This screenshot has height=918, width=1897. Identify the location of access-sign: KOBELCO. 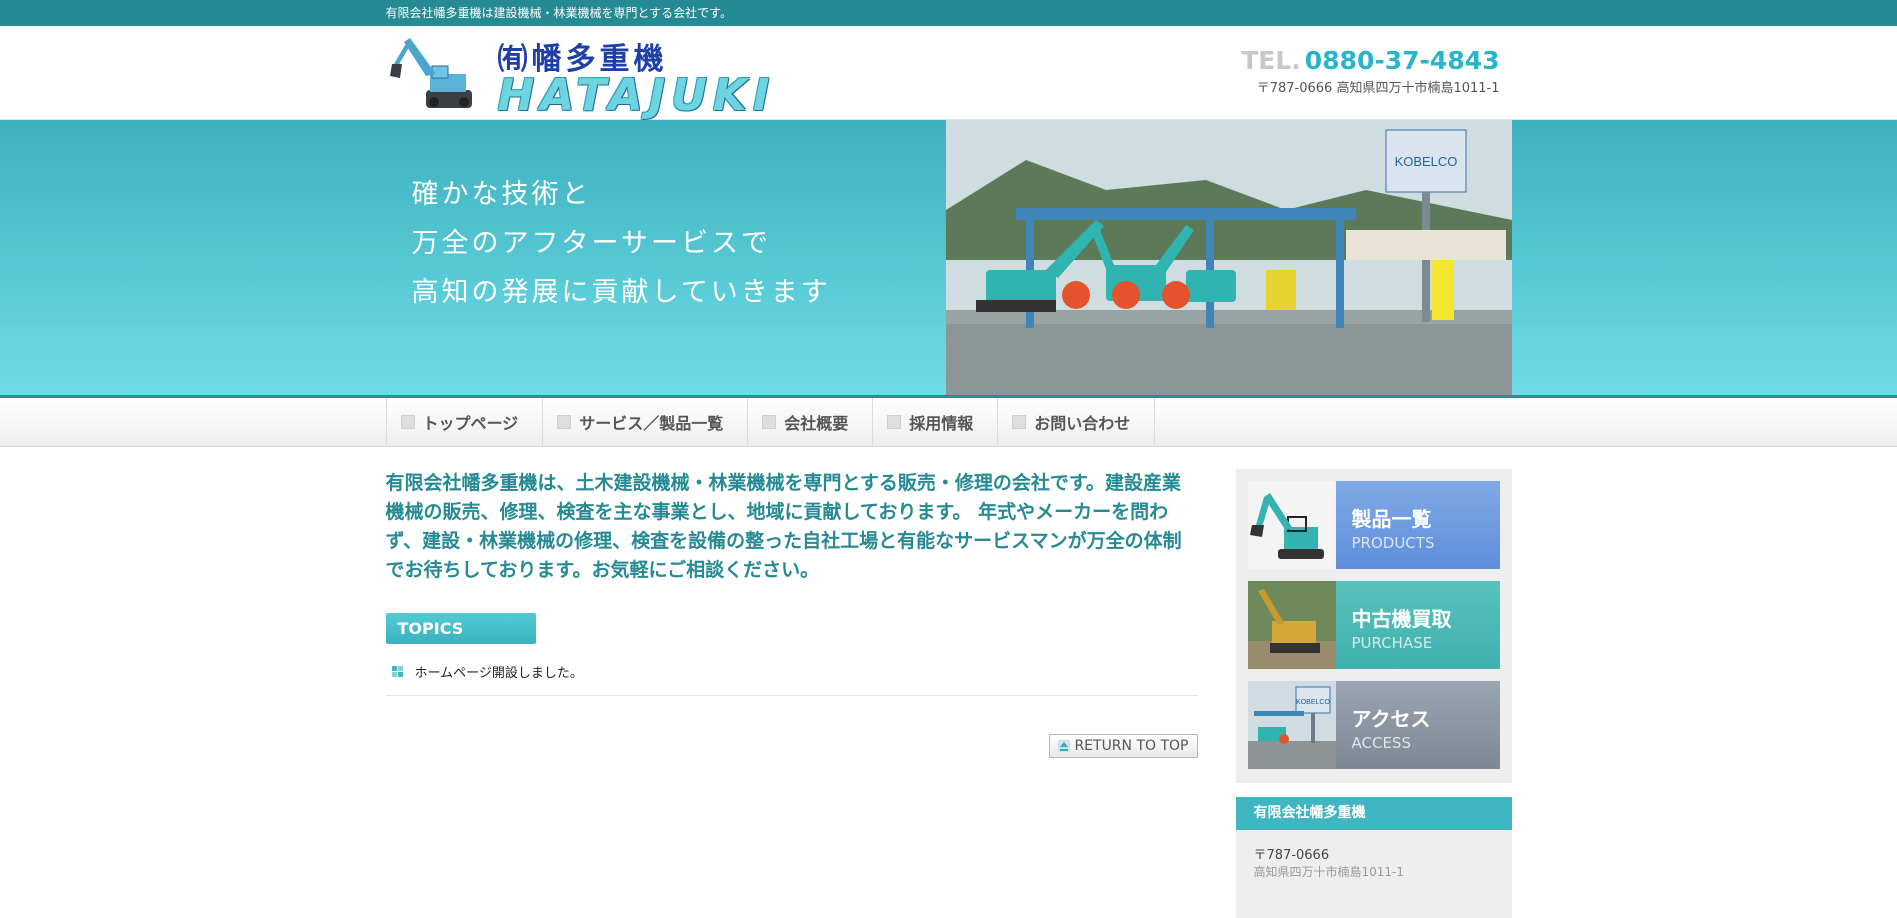
(1313, 702).